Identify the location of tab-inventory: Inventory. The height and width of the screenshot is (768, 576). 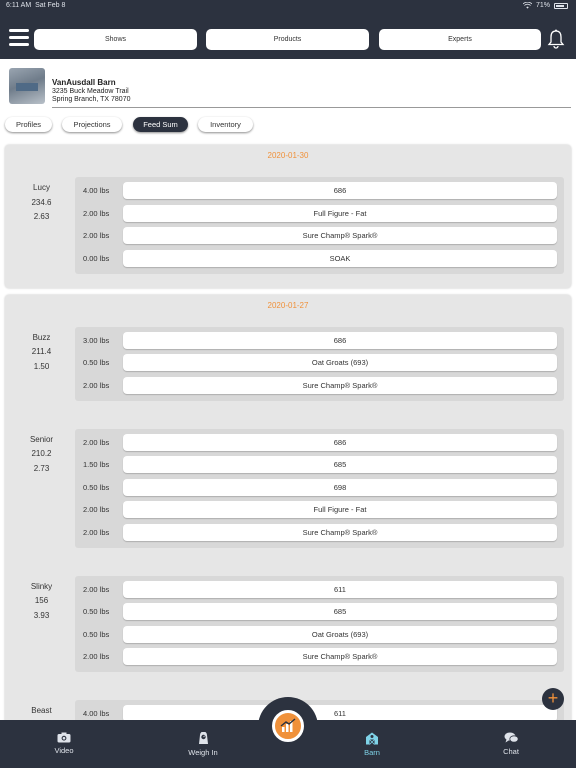
(225, 124).